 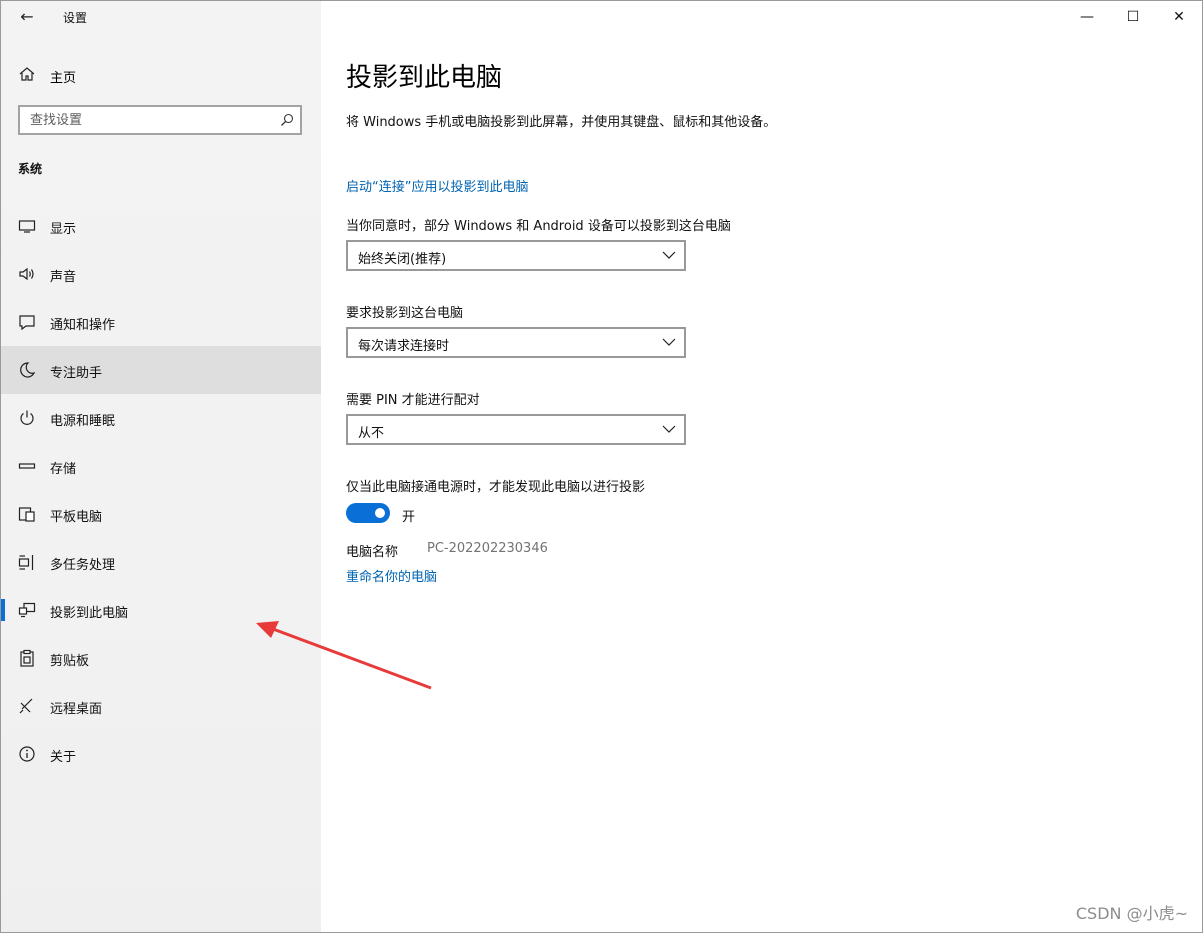 I want to click on setting-label-ask-to-project: 要求投影到这台电脑, so click(x=405, y=313).